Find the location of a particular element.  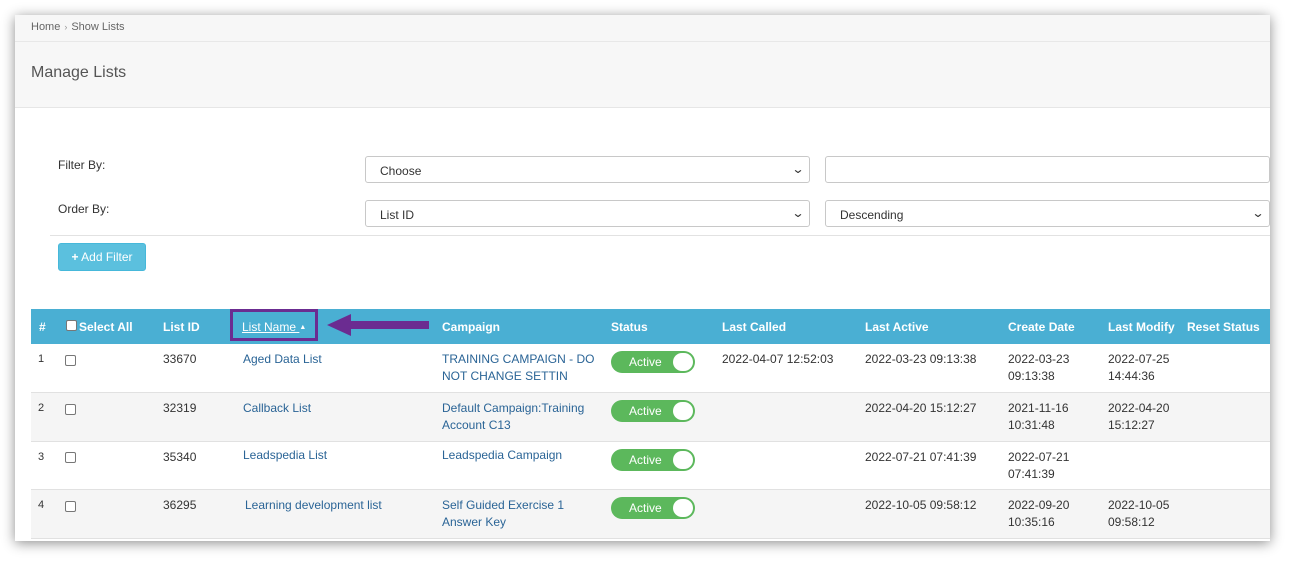

date-line: 2022-10-05 is located at coordinates (1139, 505).